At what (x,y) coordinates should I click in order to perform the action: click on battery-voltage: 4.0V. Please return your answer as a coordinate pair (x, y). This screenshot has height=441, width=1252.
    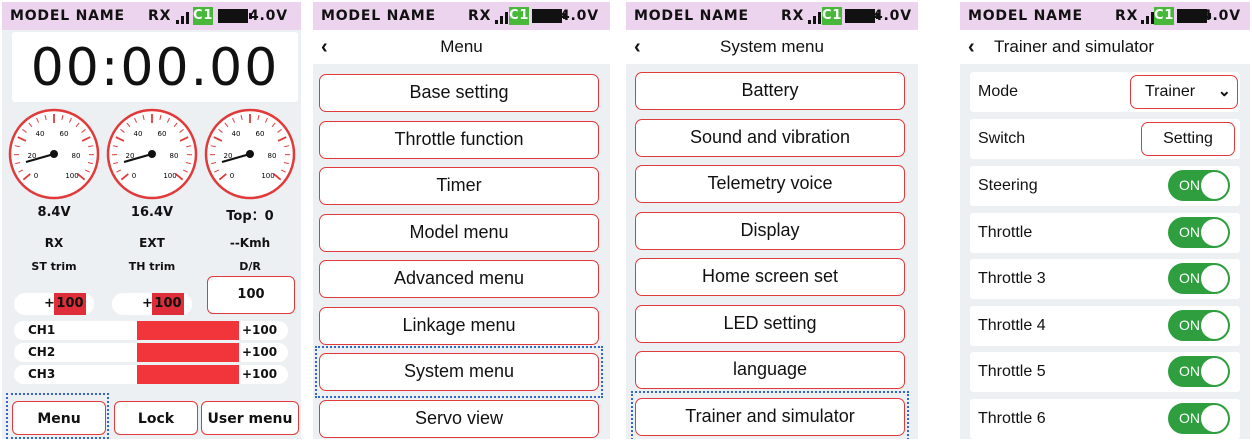
    Looking at the image, I should click on (1221, 16).